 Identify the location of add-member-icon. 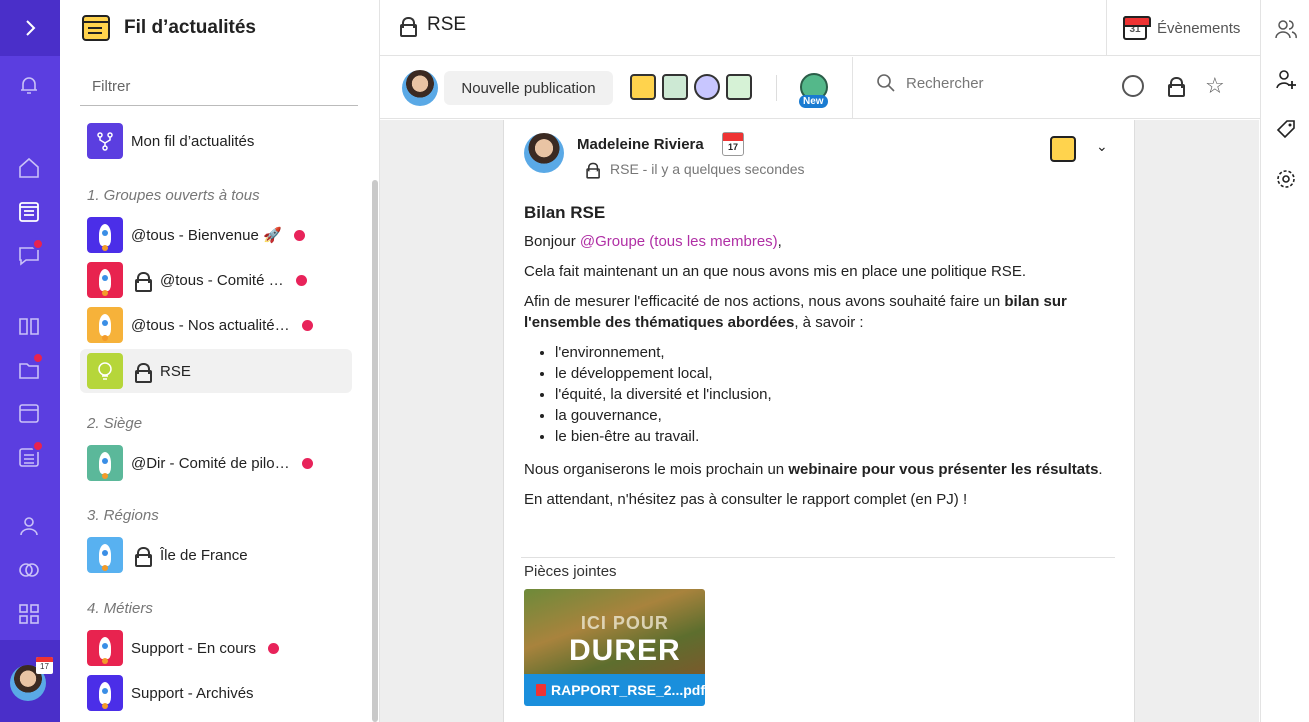
(1286, 79).